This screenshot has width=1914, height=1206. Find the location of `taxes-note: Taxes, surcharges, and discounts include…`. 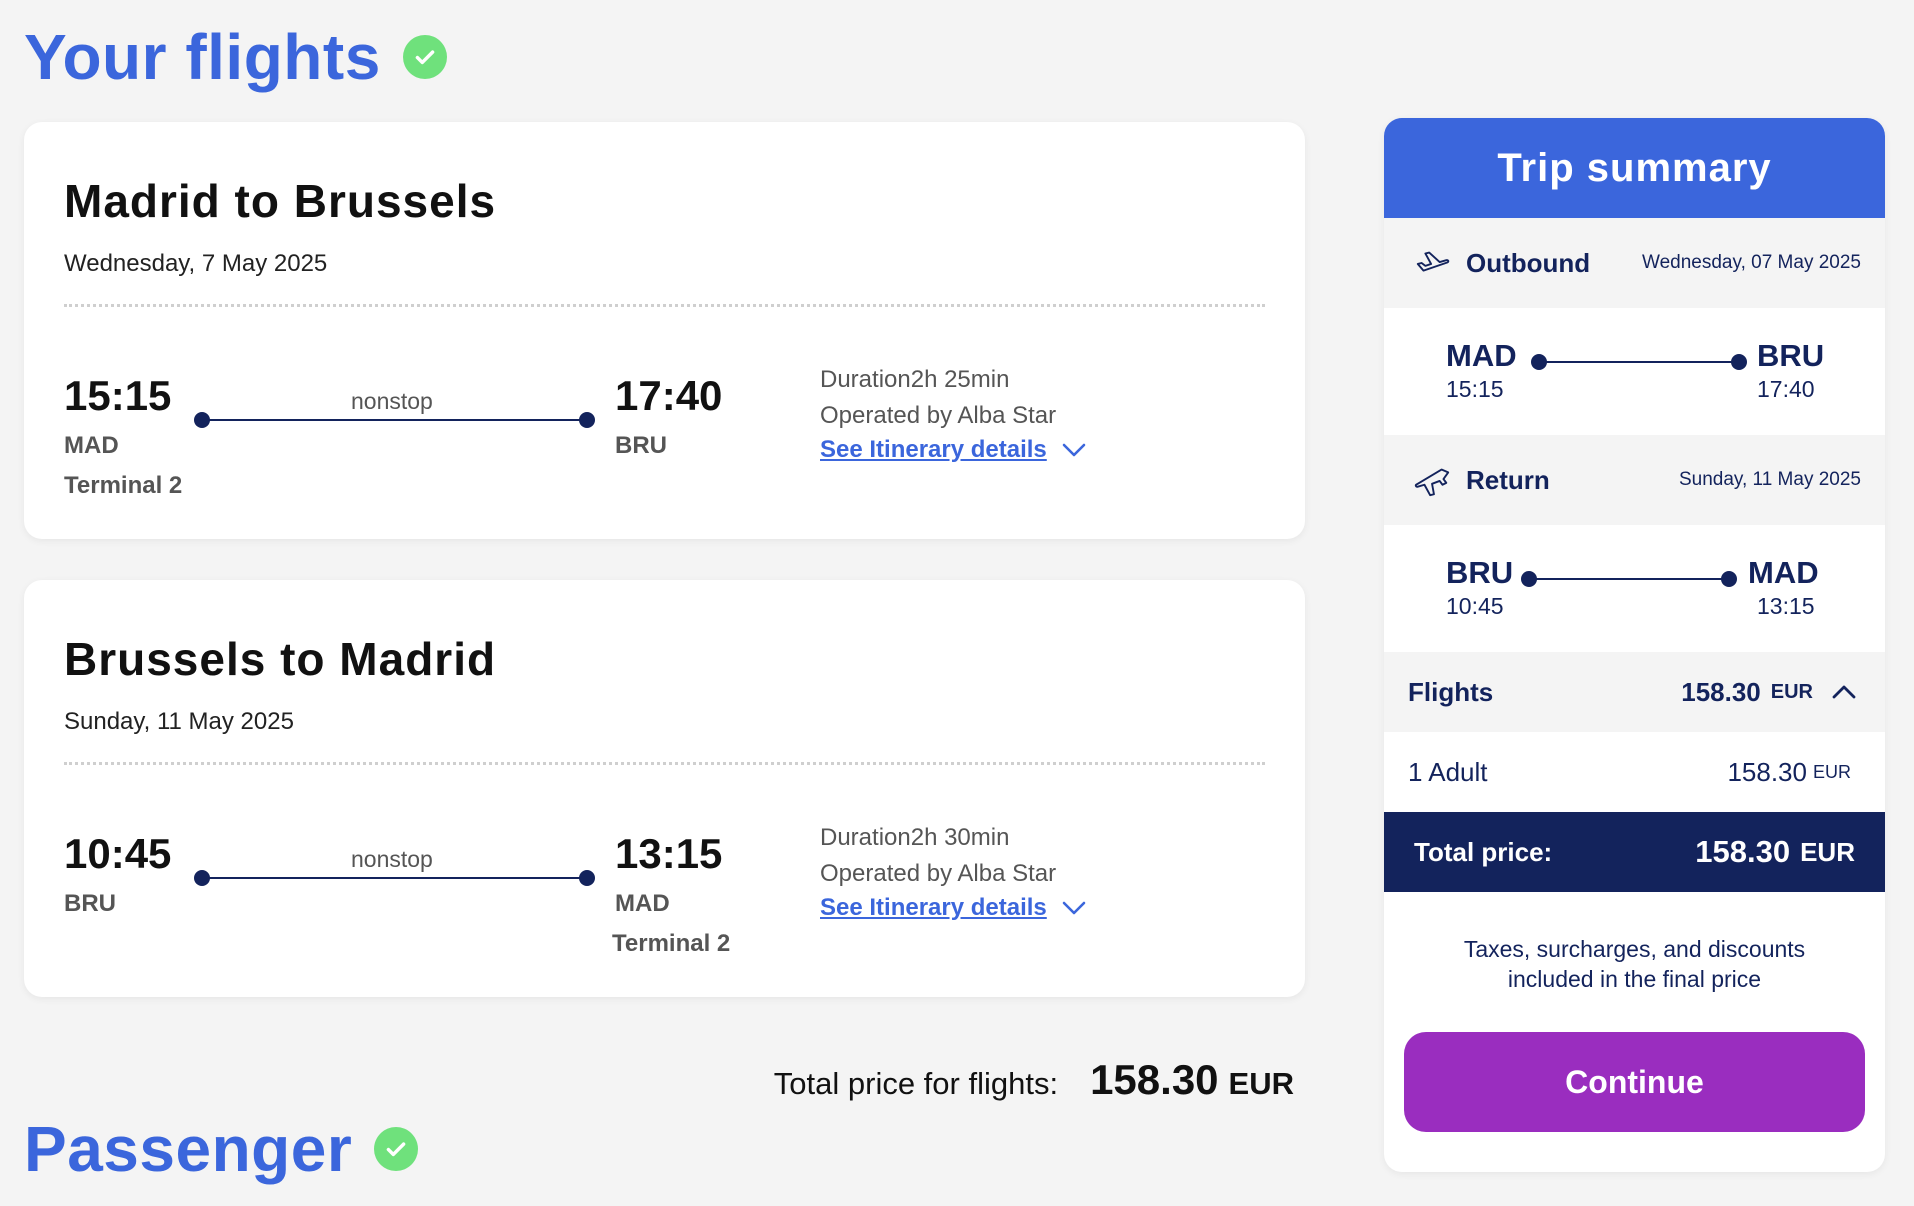

taxes-note: Taxes, surcharges, and discounts include… is located at coordinates (1634, 964).